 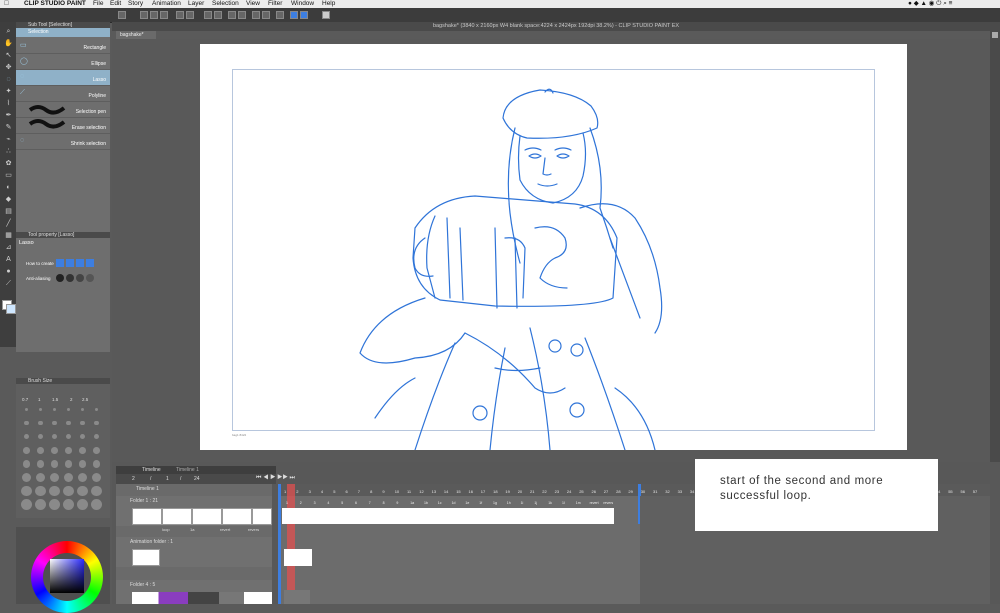 What do you see at coordinates (8, 80) in the screenshot?
I see `lasso-icon: ◌` at bounding box center [8, 80].